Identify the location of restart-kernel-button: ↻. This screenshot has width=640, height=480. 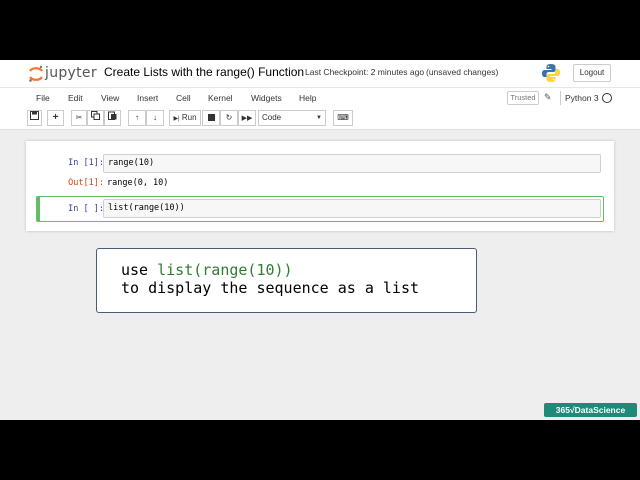
(229, 118).